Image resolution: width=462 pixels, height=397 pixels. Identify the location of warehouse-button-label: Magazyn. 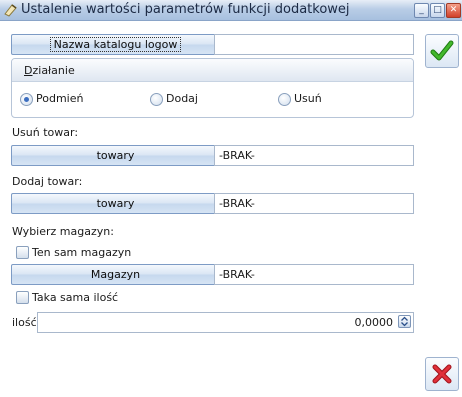
(115, 274).